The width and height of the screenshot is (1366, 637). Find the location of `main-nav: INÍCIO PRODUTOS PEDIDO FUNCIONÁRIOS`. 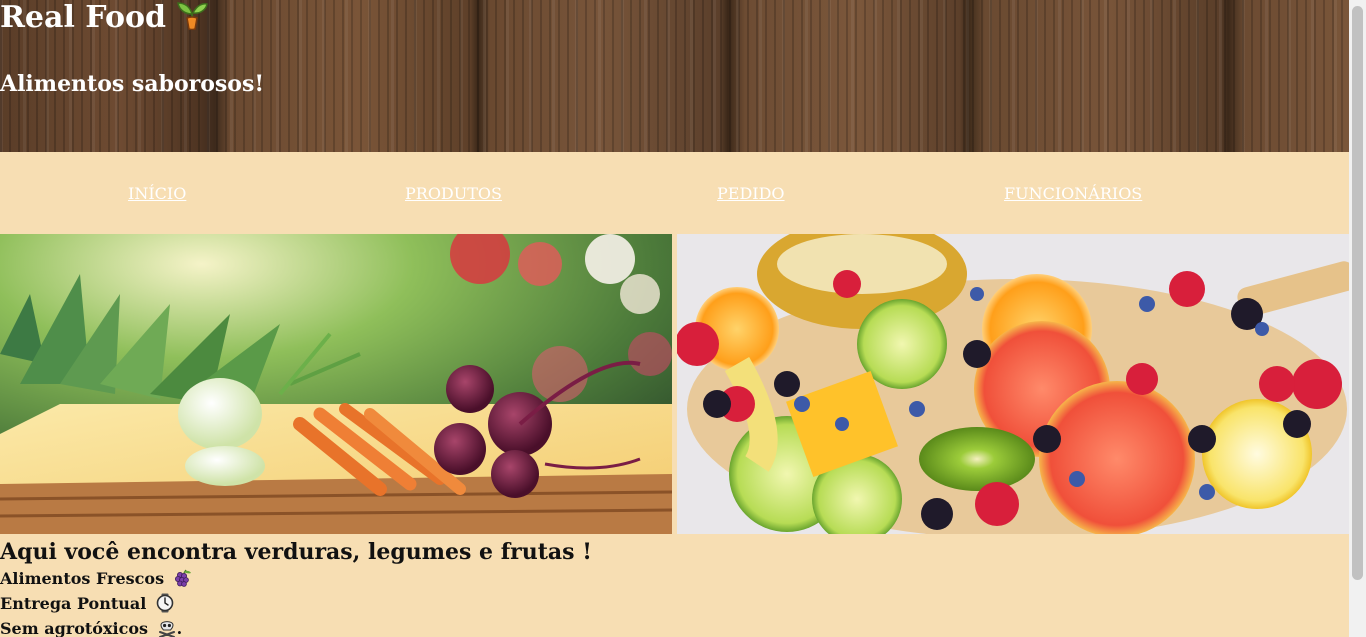

main-nav: INÍCIO PRODUTOS PEDIDO FUNCIONÁRIOS is located at coordinates (674, 193).